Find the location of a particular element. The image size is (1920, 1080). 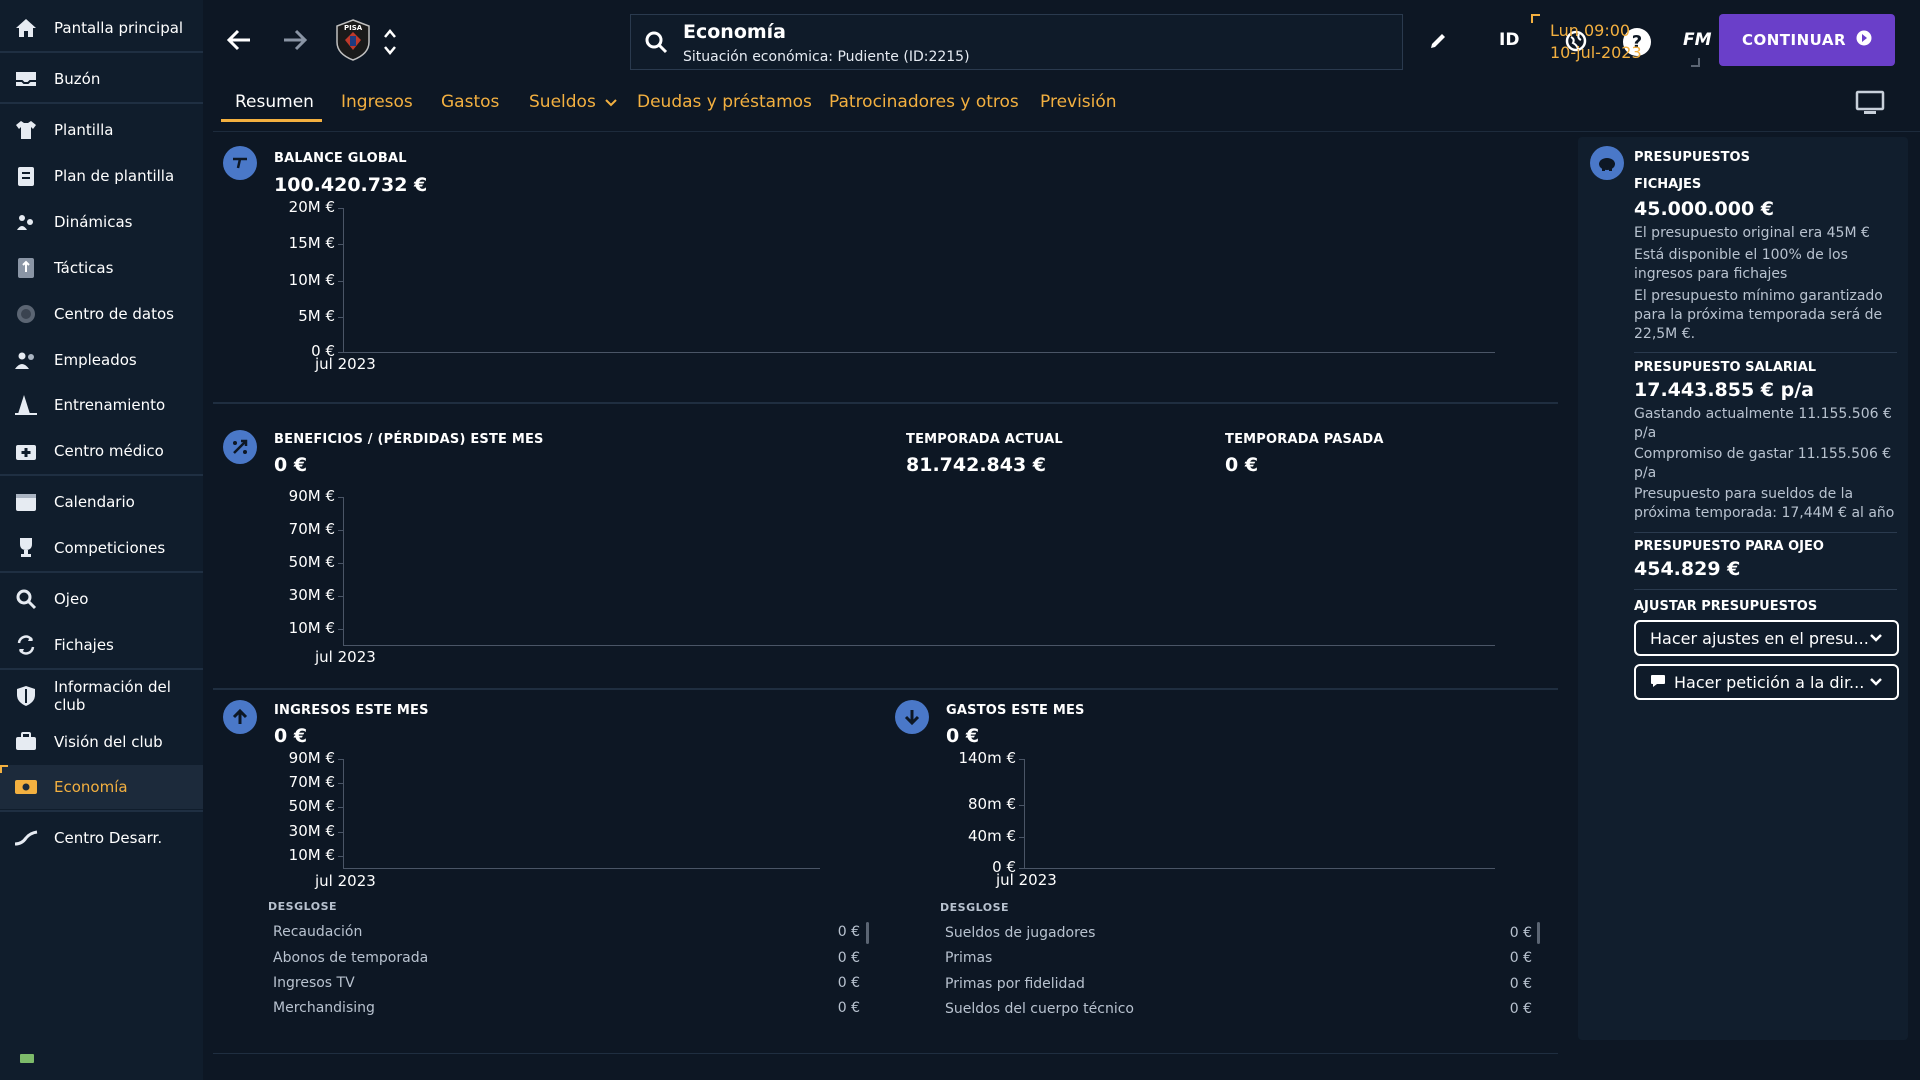

sidebar-item-dynamics: Dinámicas is located at coordinates (101, 222).